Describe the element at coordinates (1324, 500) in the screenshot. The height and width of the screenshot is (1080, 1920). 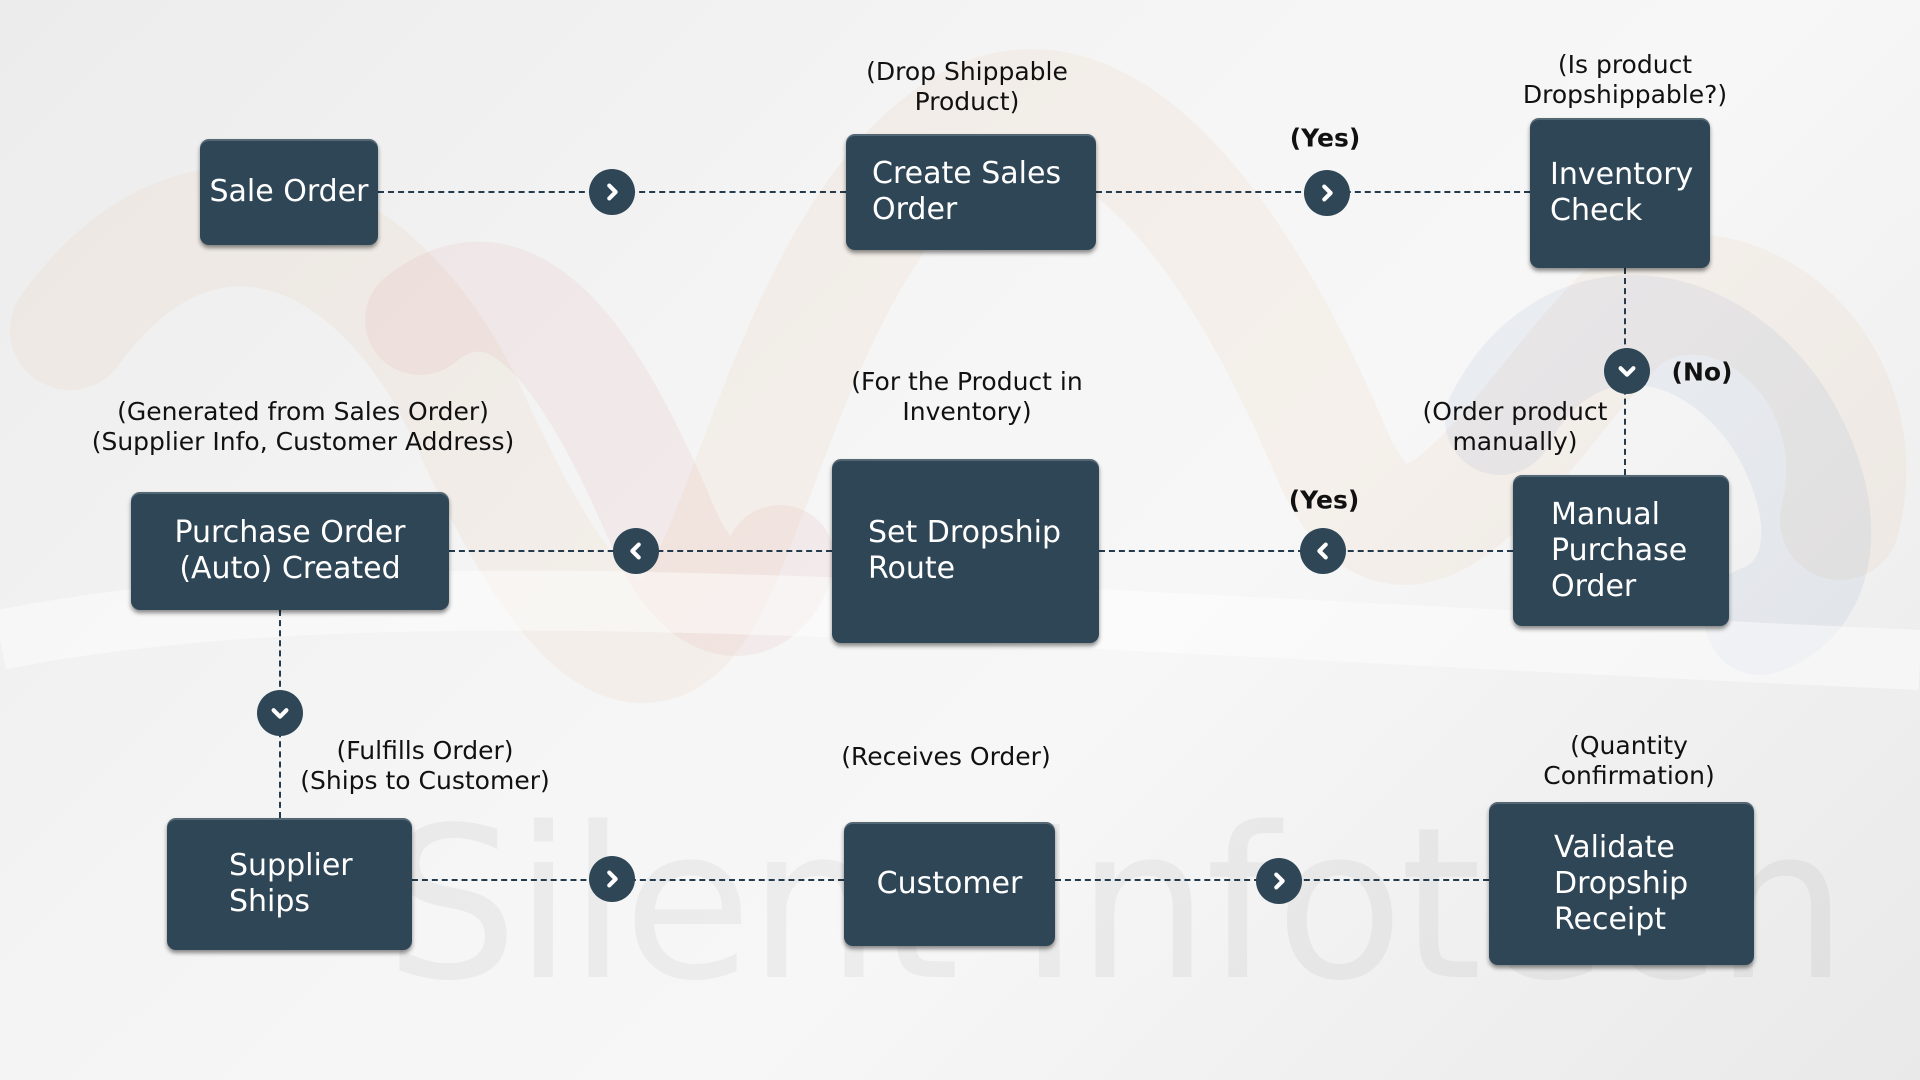
I see `tag-yes-middle: (Yes)` at that location.